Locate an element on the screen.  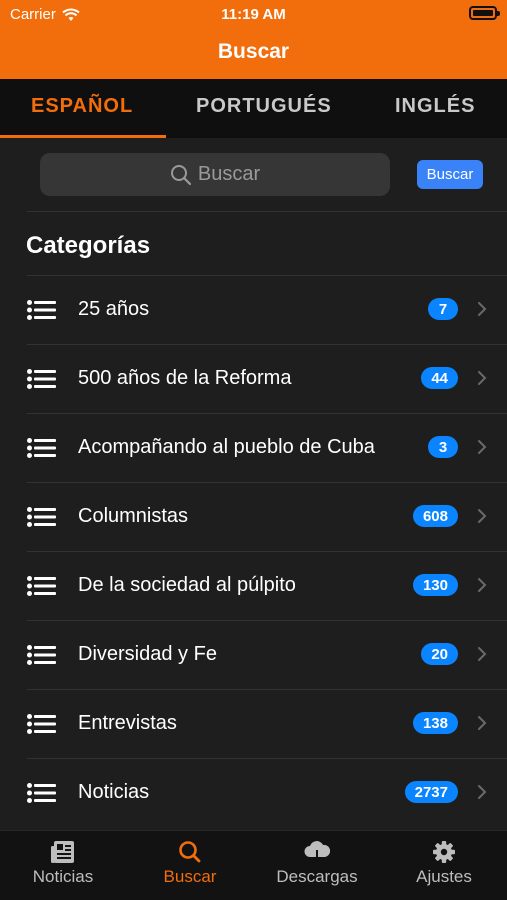
category-row: 500 años de la Reforma 44 is located at coordinates (253, 378).